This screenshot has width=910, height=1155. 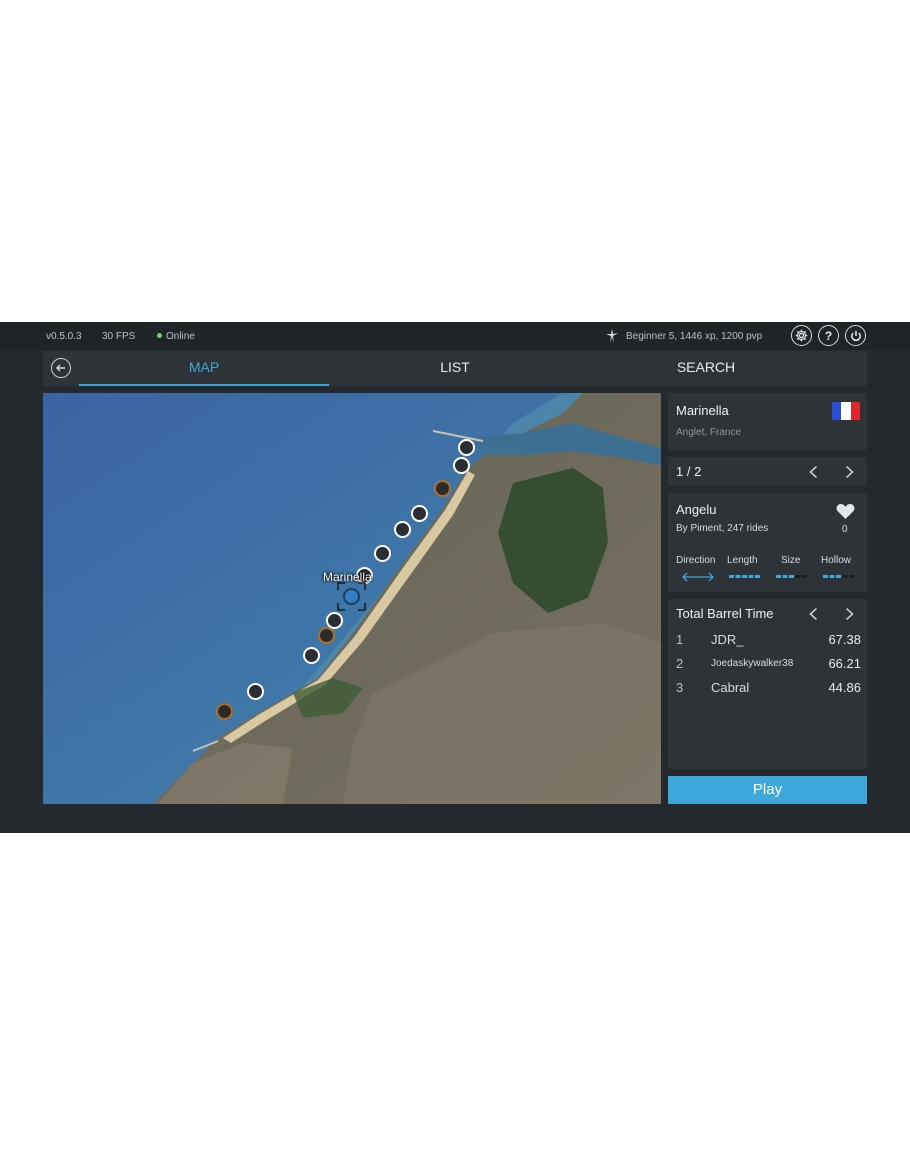 I want to click on profile-stats: Beginner 5, 1446 xp, 1200 pvp, so click(x=694, y=336).